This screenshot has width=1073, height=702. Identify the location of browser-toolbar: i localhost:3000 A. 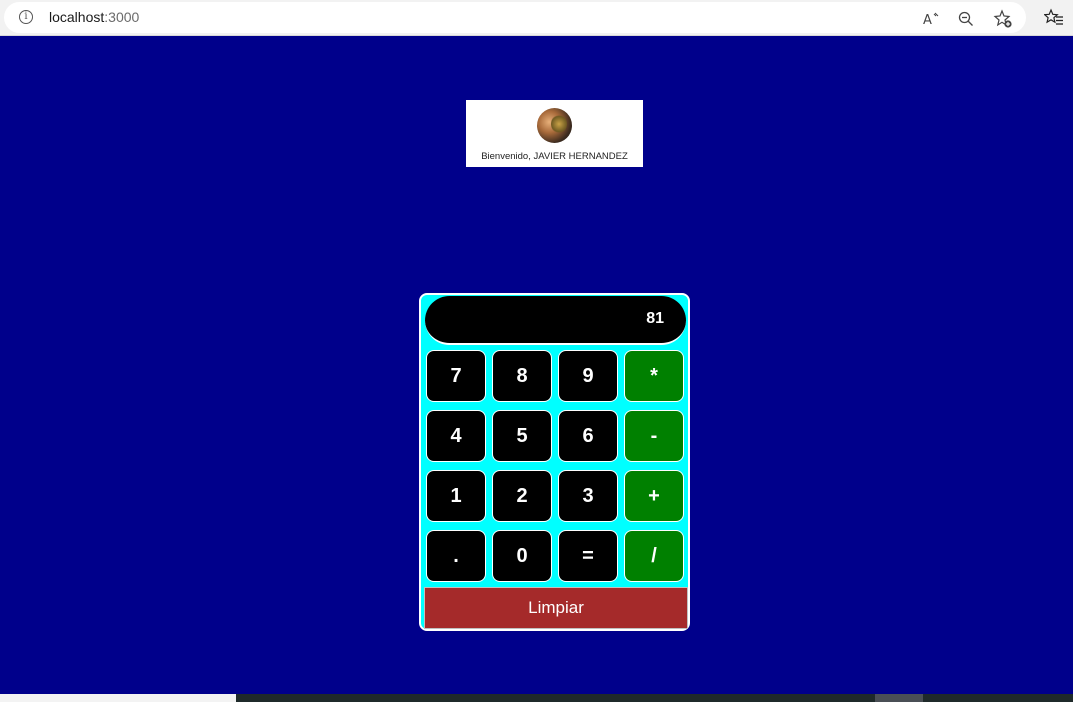
(536, 18).